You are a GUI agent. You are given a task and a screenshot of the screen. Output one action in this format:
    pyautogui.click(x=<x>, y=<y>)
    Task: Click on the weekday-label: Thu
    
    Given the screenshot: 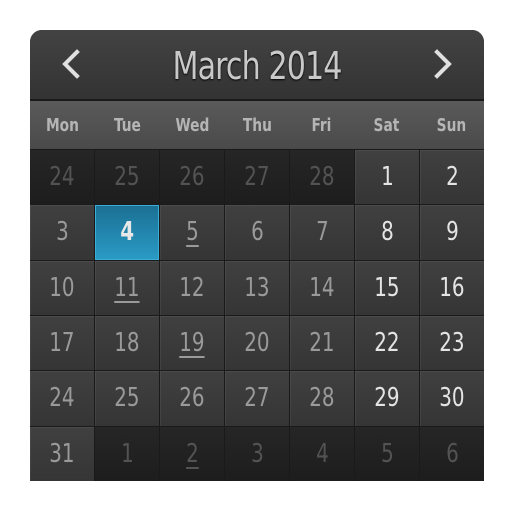 What is the action you would take?
    pyautogui.click(x=257, y=125)
    